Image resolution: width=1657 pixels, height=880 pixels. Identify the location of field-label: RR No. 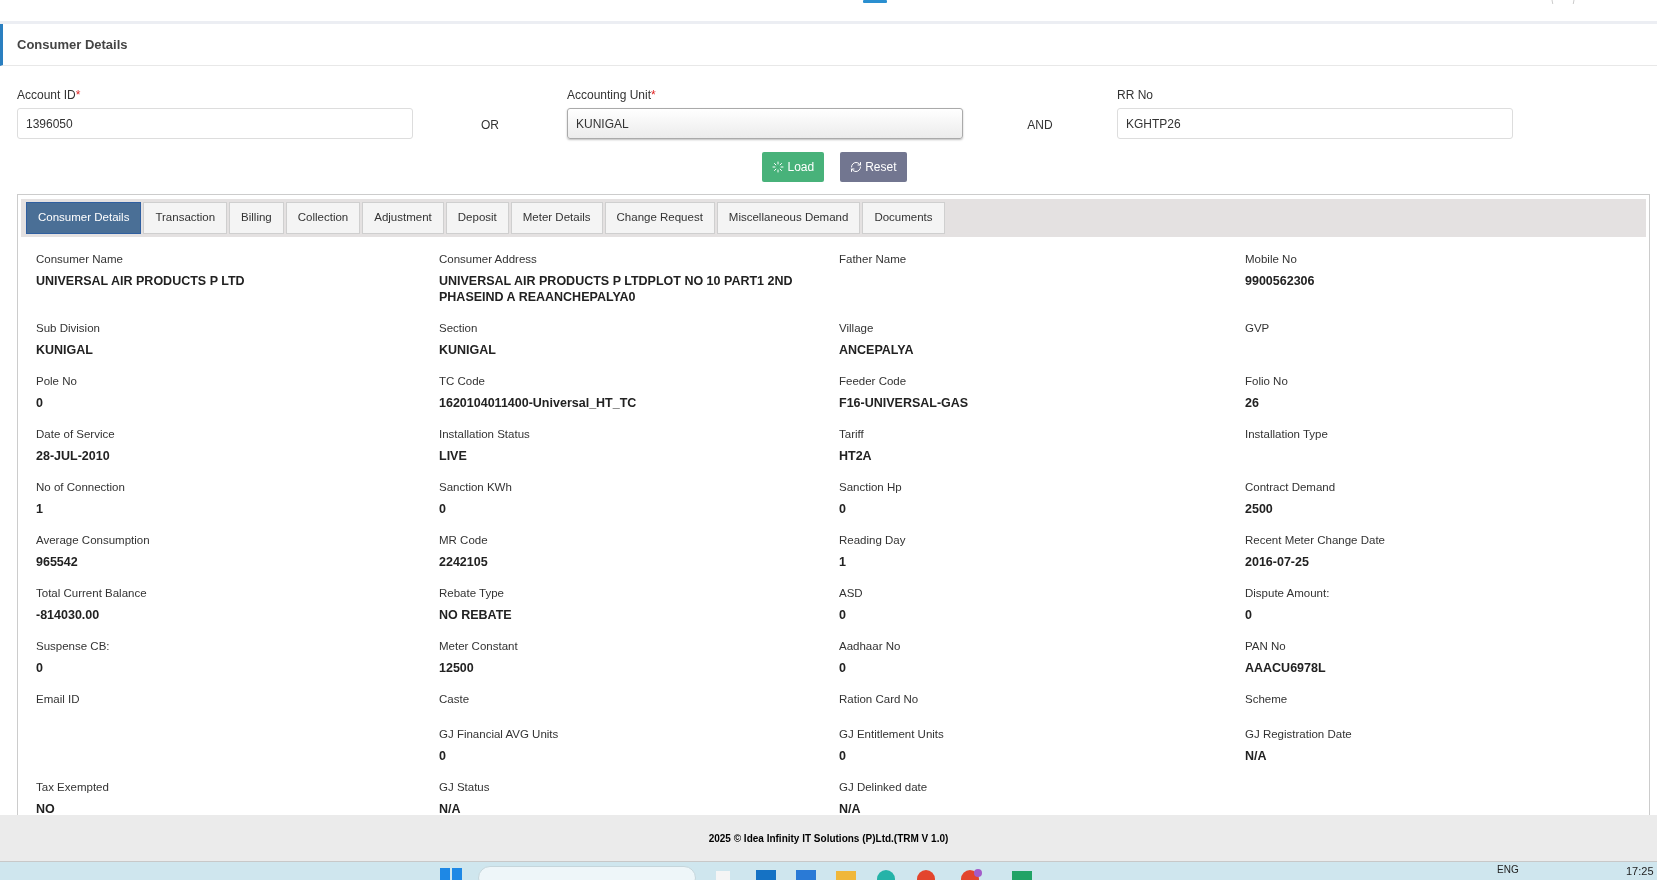
(1135, 95).